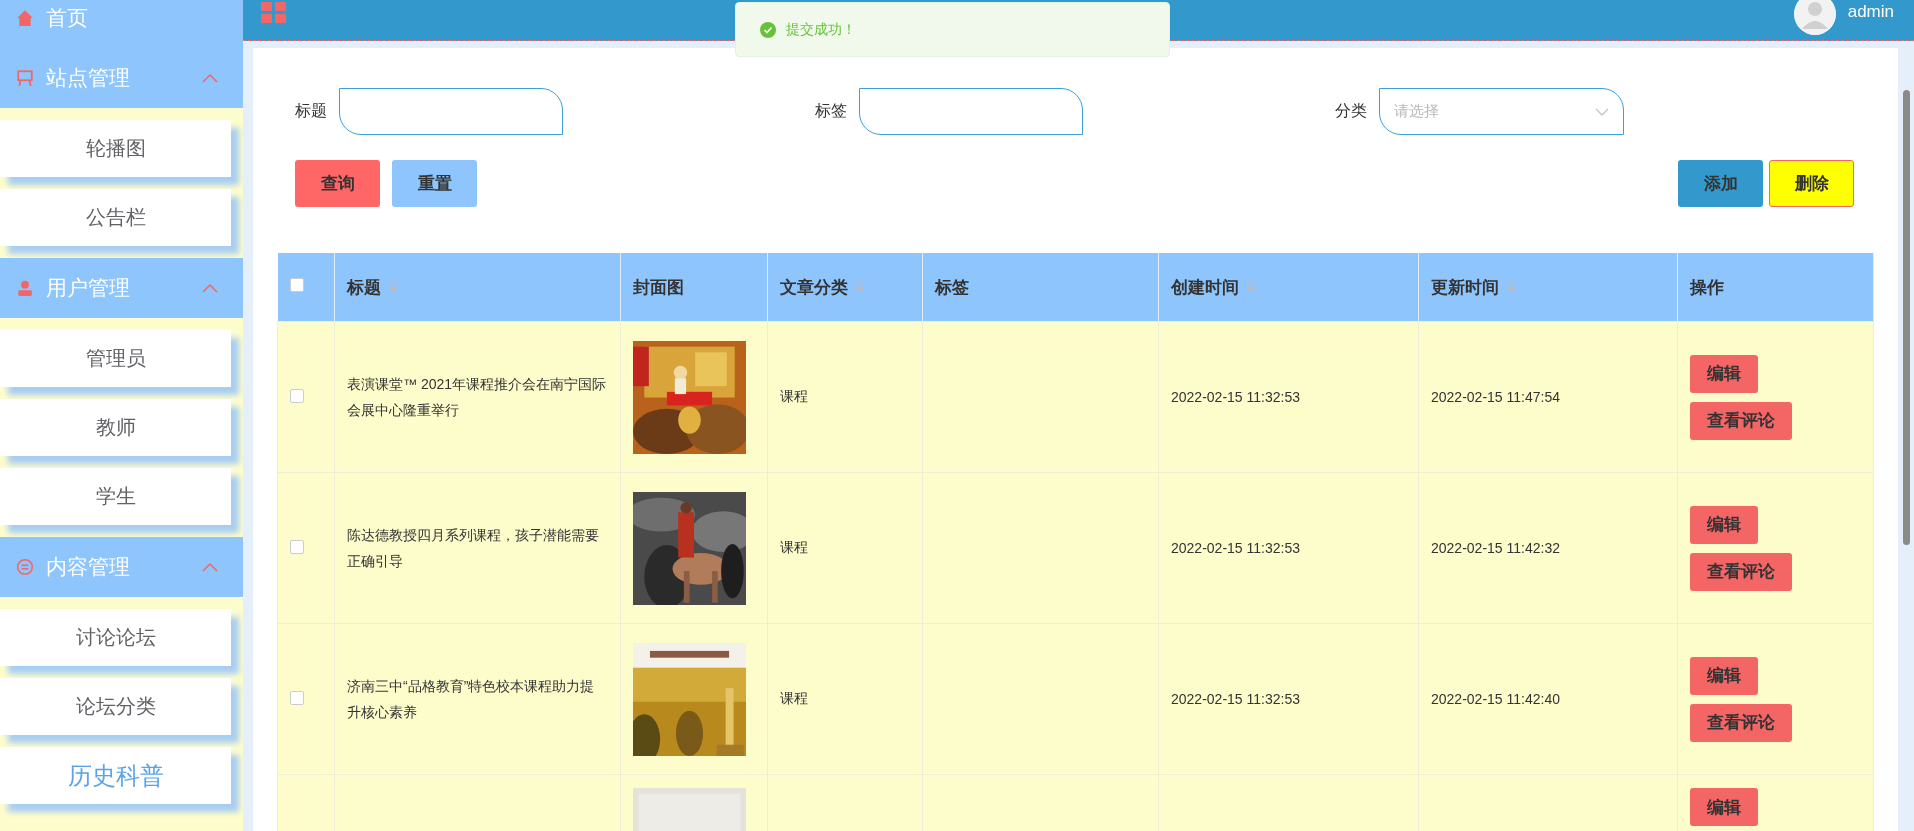 This screenshot has width=1914, height=831. I want to click on scrollbar, so click(1906, 317).